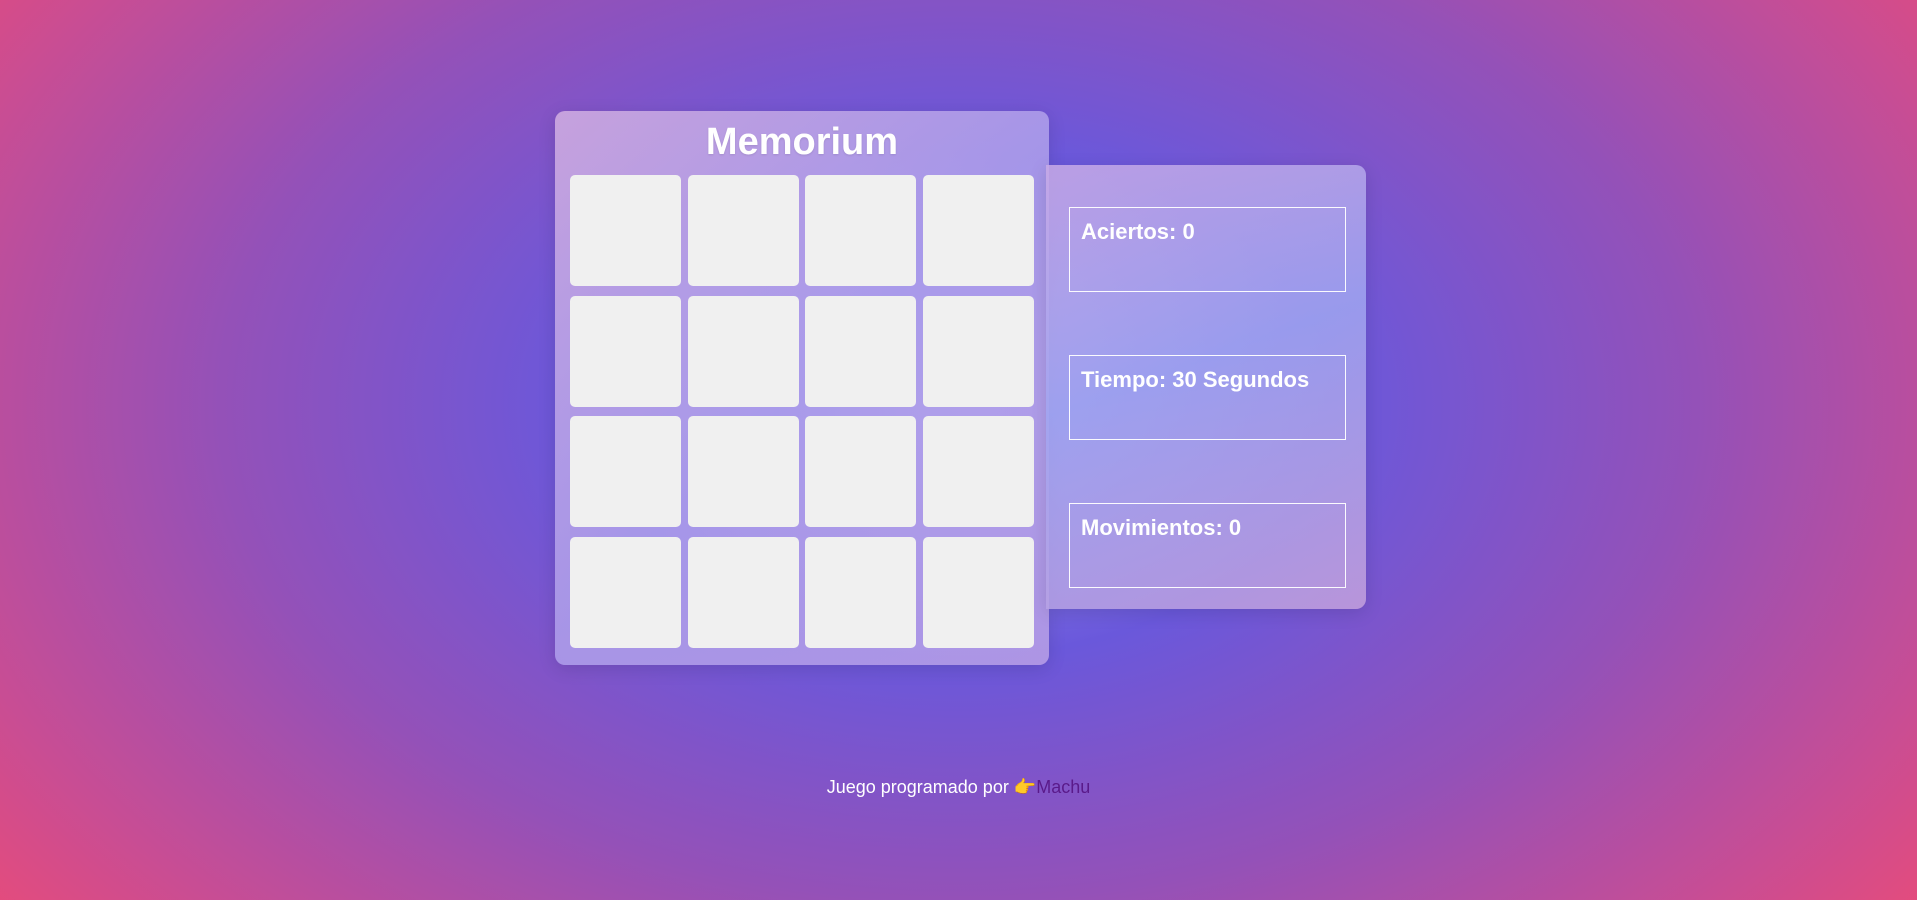 This screenshot has width=1917, height=900. What do you see at coordinates (1063, 787) in the screenshot?
I see `author-link: Machu` at bounding box center [1063, 787].